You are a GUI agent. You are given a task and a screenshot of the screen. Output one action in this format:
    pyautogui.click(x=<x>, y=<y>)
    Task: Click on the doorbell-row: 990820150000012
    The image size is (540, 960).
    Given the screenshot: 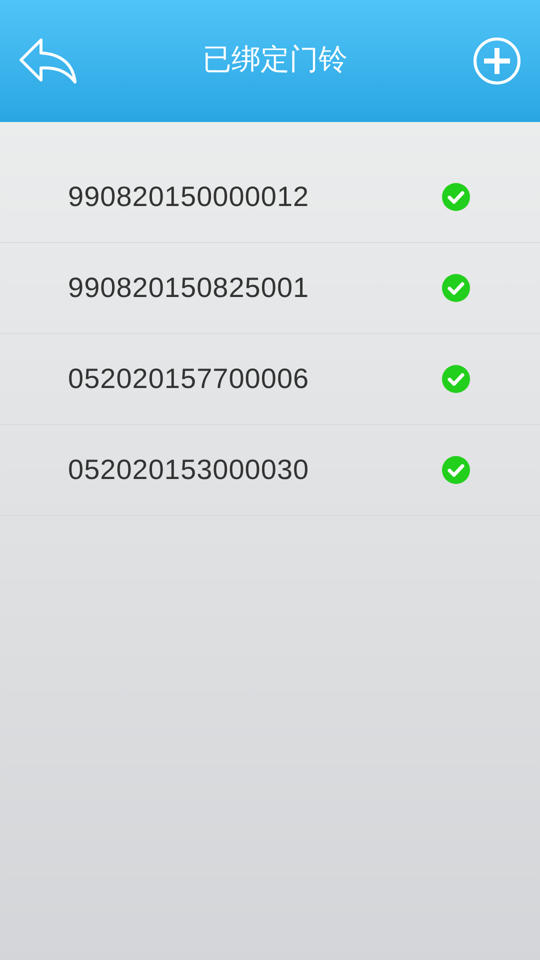 What is the action you would take?
    pyautogui.click(x=270, y=197)
    